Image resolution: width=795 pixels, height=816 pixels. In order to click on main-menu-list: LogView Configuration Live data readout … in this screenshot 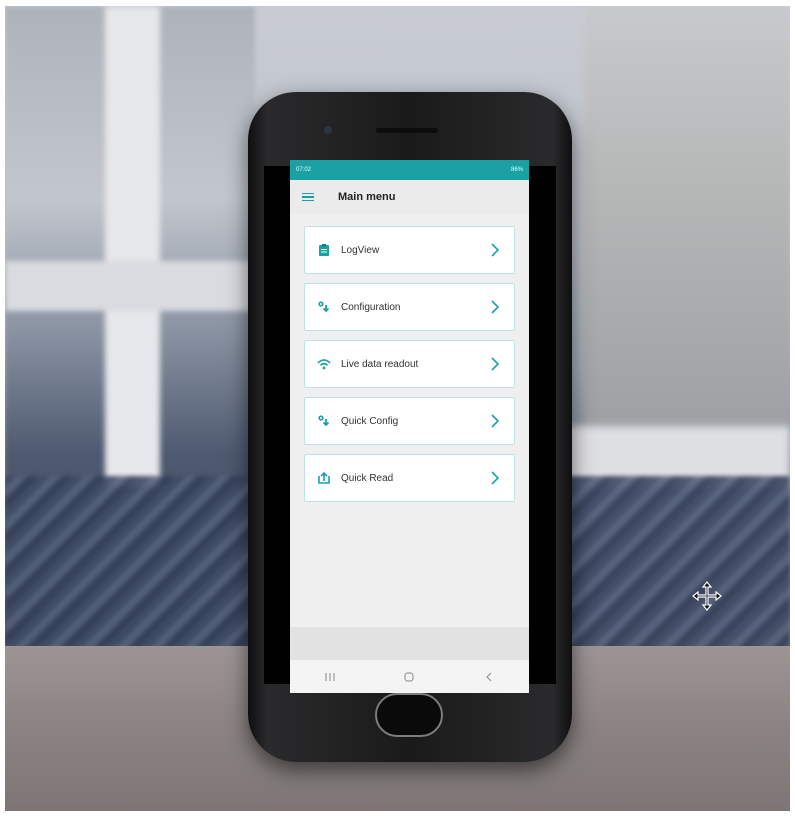, I will do `click(409, 358)`.